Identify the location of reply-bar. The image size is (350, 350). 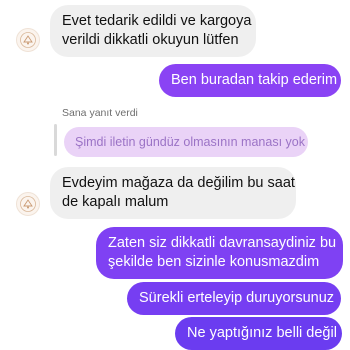
(55, 140).